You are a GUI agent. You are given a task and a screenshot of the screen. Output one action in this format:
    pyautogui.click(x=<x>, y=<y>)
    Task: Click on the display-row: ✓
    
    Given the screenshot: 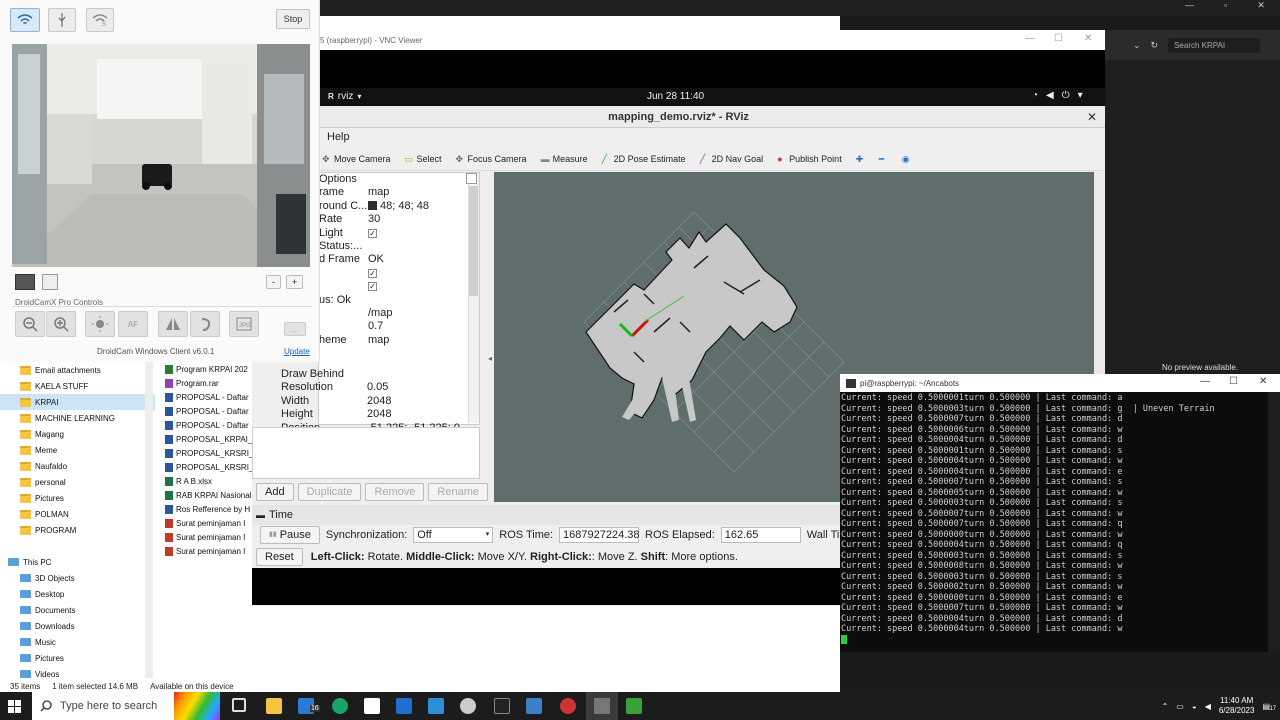 What is the action you would take?
    pyautogui.click(x=399, y=286)
    